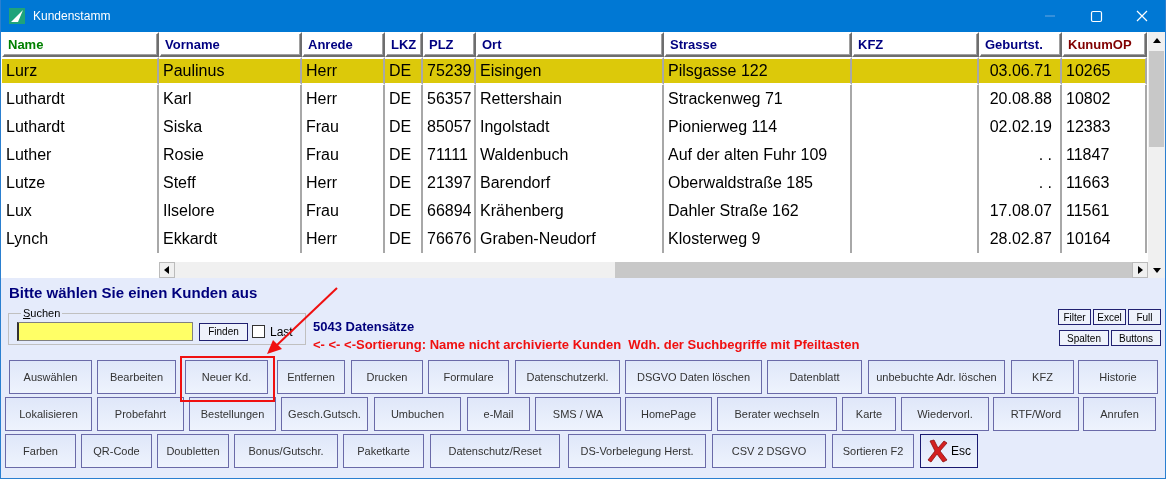 This screenshot has width=1166, height=479. What do you see at coordinates (1136, 338) in the screenshot?
I see `small-button: Buttons` at bounding box center [1136, 338].